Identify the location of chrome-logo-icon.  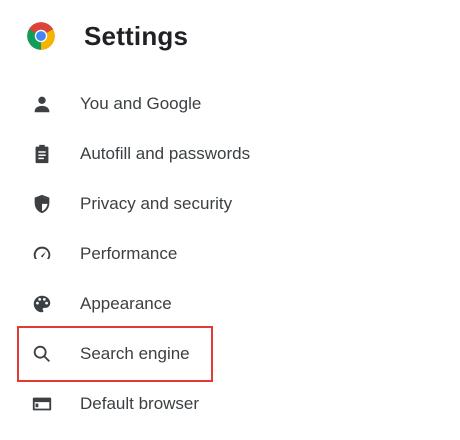
(41, 36).